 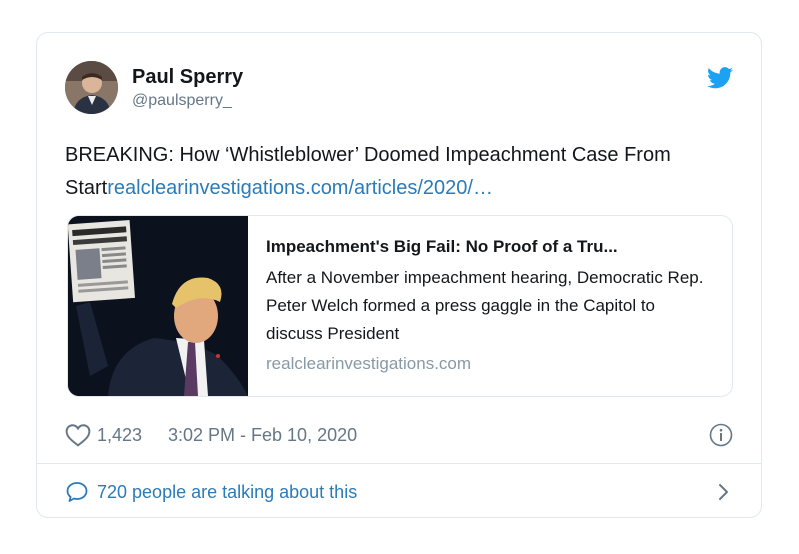 What do you see at coordinates (399, 492) in the screenshot?
I see `tweet-footer: 720 people are talking about this` at bounding box center [399, 492].